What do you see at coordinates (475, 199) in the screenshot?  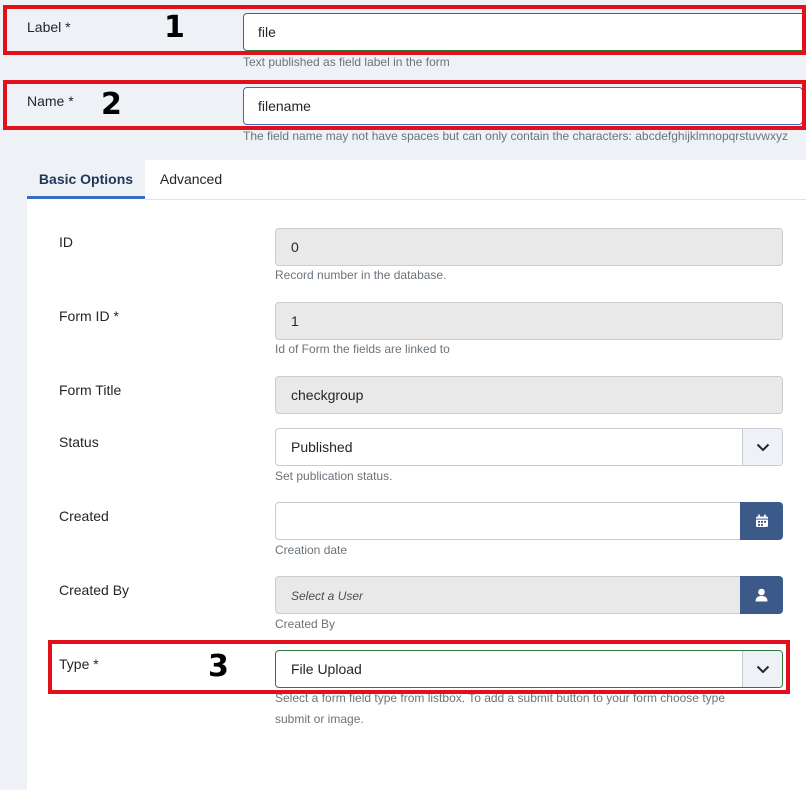 I see `tab-divider` at bounding box center [475, 199].